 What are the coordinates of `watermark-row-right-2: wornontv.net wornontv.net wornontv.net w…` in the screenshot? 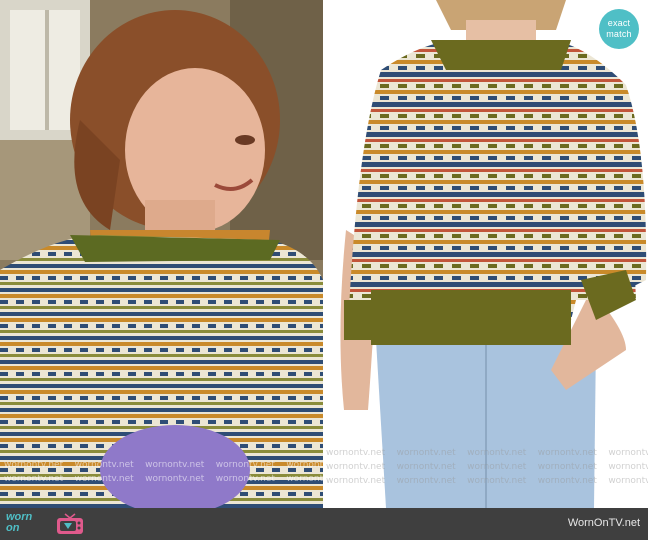 It's located at (487, 467).